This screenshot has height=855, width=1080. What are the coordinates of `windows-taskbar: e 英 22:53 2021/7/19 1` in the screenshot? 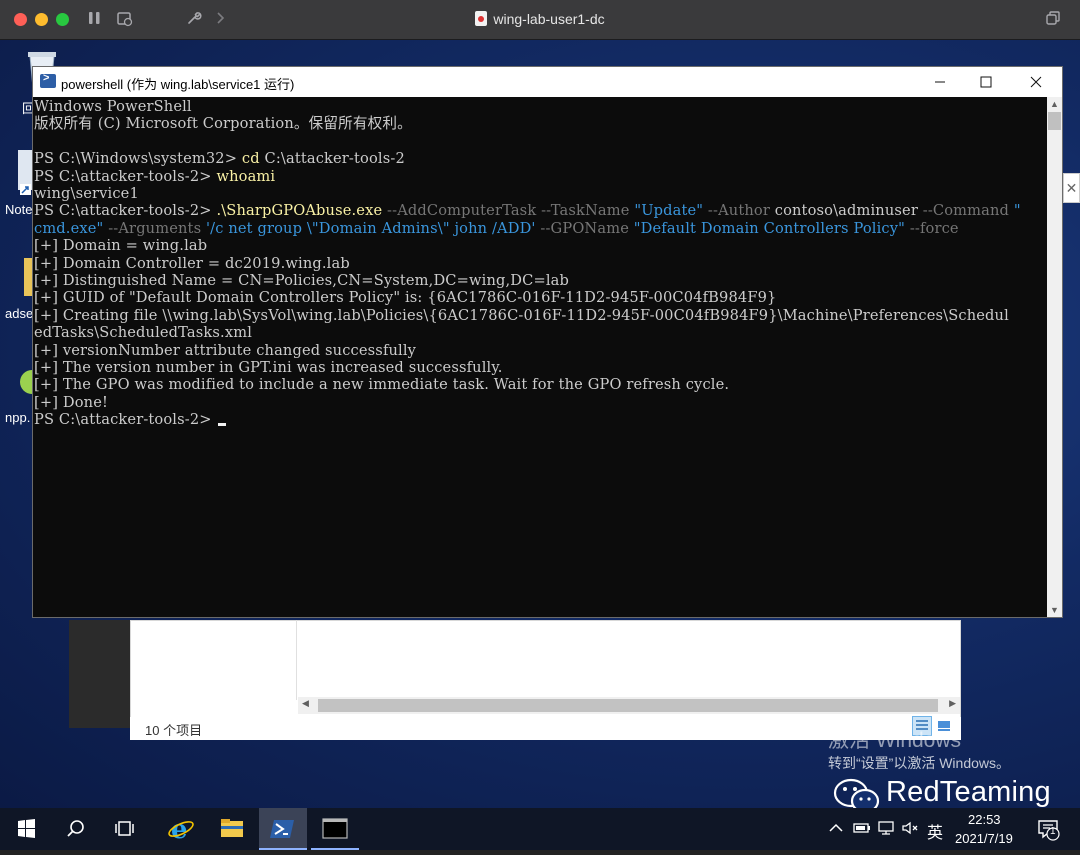 It's located at (540, 829).